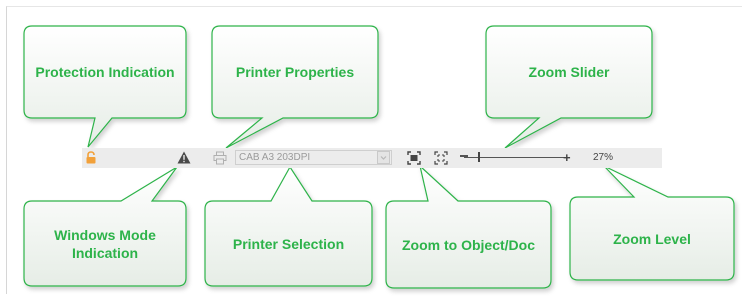  Describe the element at coordinates (275, 157) in the screenshot. I see `printer-select-value: CAB A3 203DPI` at that location.